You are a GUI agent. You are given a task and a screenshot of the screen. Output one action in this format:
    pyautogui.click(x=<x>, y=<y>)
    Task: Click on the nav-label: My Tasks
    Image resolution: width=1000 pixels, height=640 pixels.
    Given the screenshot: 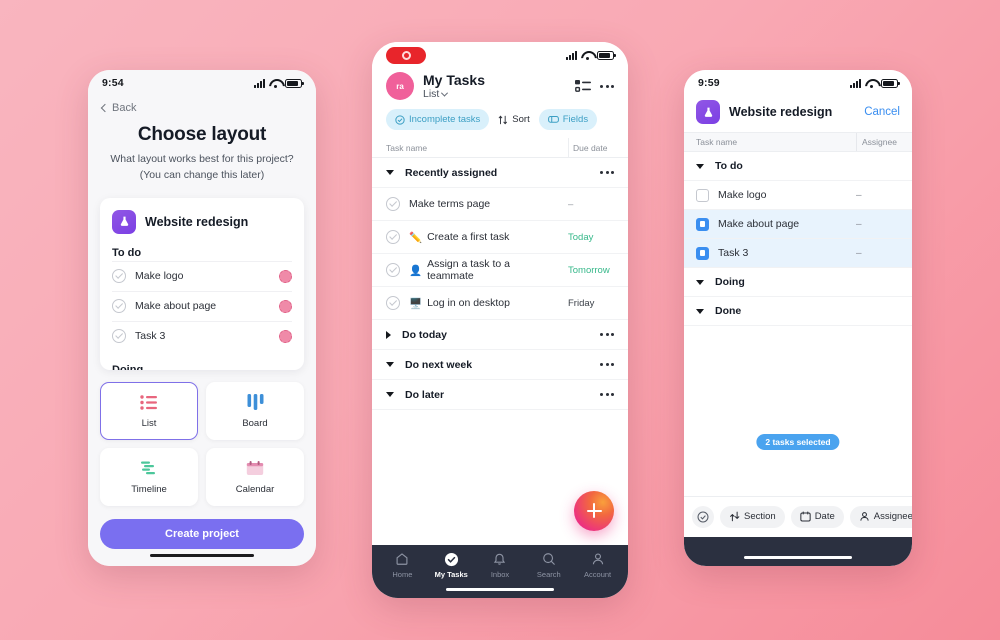 What is the action you would take?
    pyautogui.click(x=451, y=574)
    